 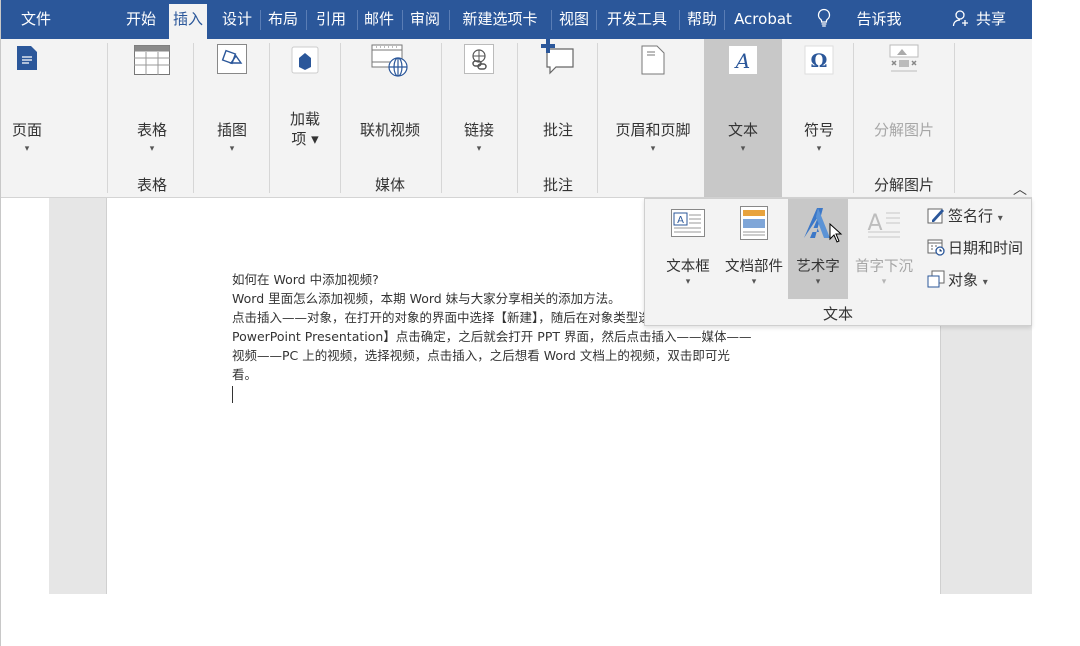 What do you see at coordinates (836, 234) in the screenshot?
I see `mouse-pointer-icon` at bounding box center [836, 234].